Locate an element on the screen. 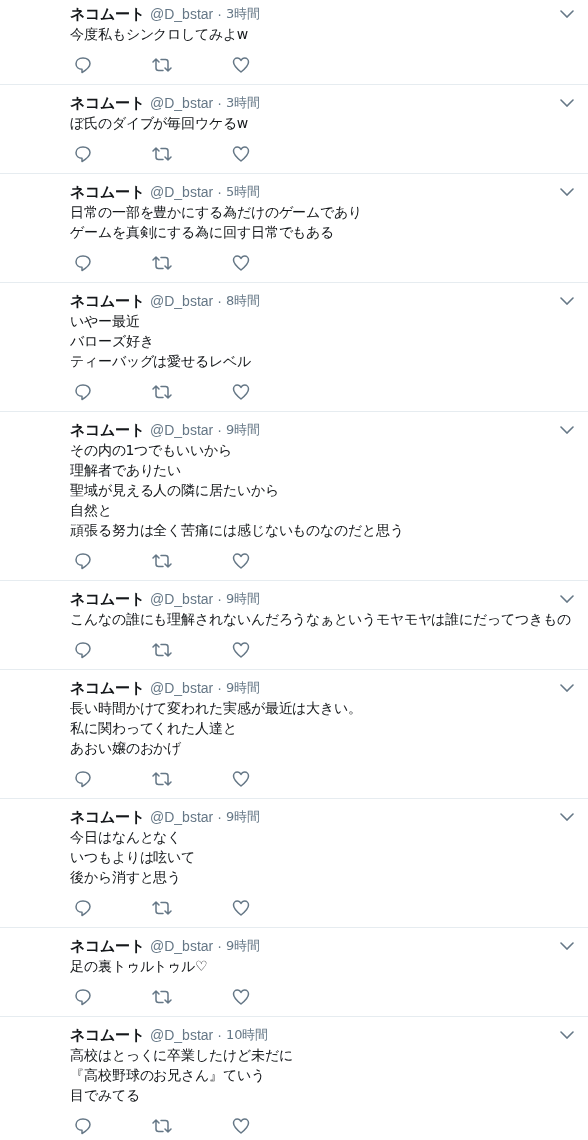  tweet-text-line: 後から消すと思う is located at coordinates (126, 877).